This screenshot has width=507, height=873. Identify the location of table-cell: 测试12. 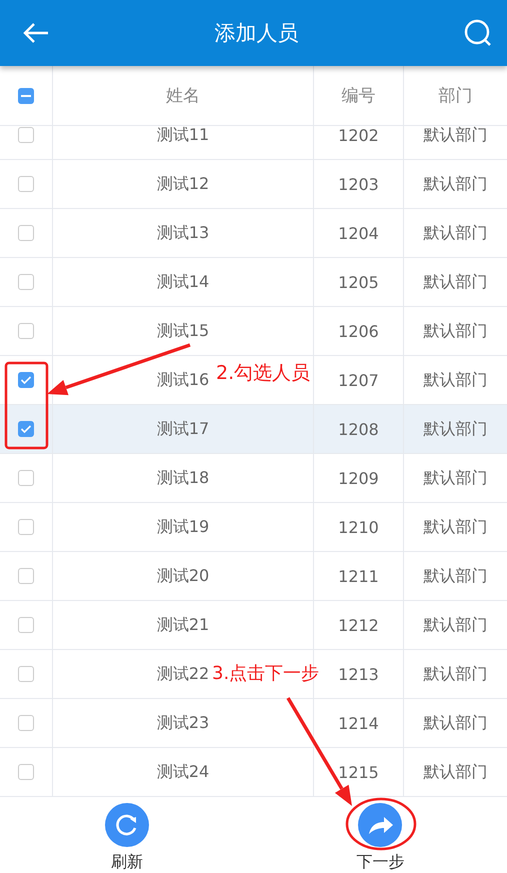
(183, 184).